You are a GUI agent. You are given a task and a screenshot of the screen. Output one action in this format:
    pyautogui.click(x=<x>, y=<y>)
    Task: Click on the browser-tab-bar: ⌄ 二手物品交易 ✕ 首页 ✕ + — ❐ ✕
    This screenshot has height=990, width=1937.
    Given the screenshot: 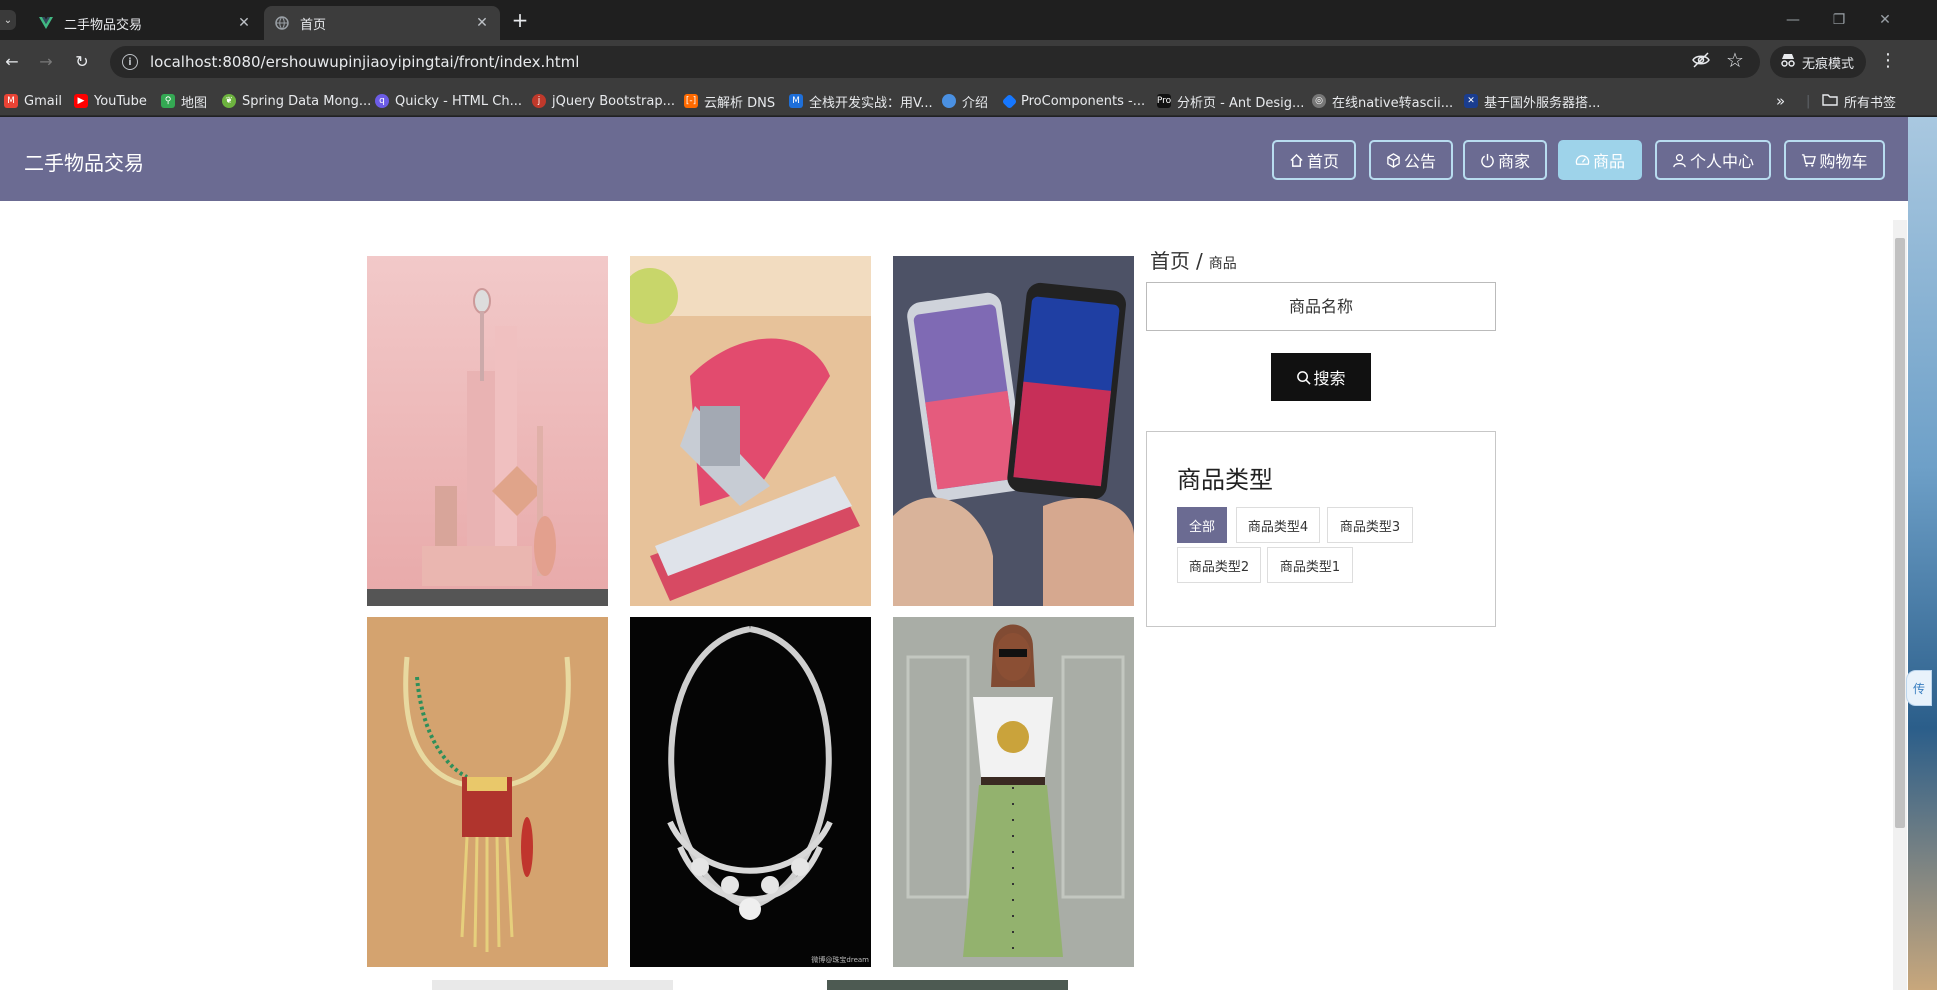 What is the action you would take?
    pyautogui.click(x=968, y=20)
    